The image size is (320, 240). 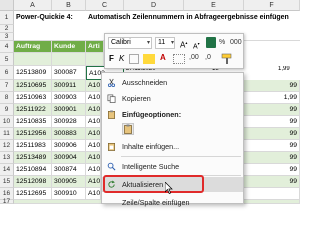 What do you see at coordinates (214, 5) in the screenshot?
I see `column-header-e: E` at bounding box center [214, 5].